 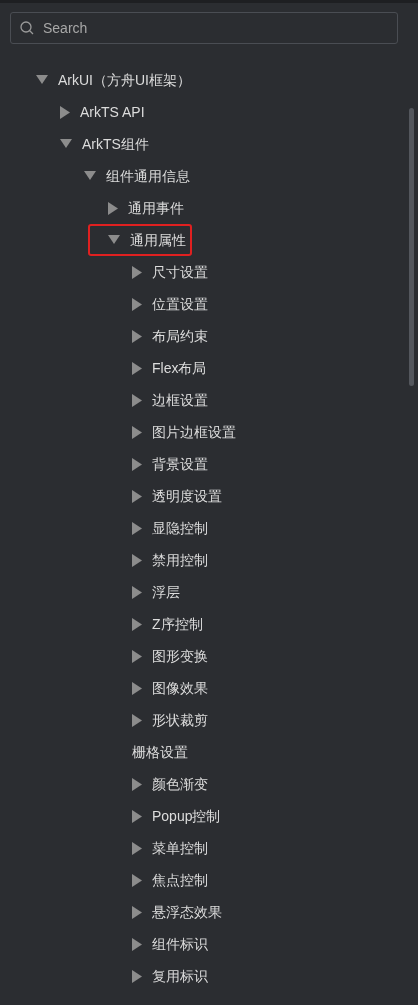 I want to click on tree-item: 图形变换, so click(x=180, y=656).